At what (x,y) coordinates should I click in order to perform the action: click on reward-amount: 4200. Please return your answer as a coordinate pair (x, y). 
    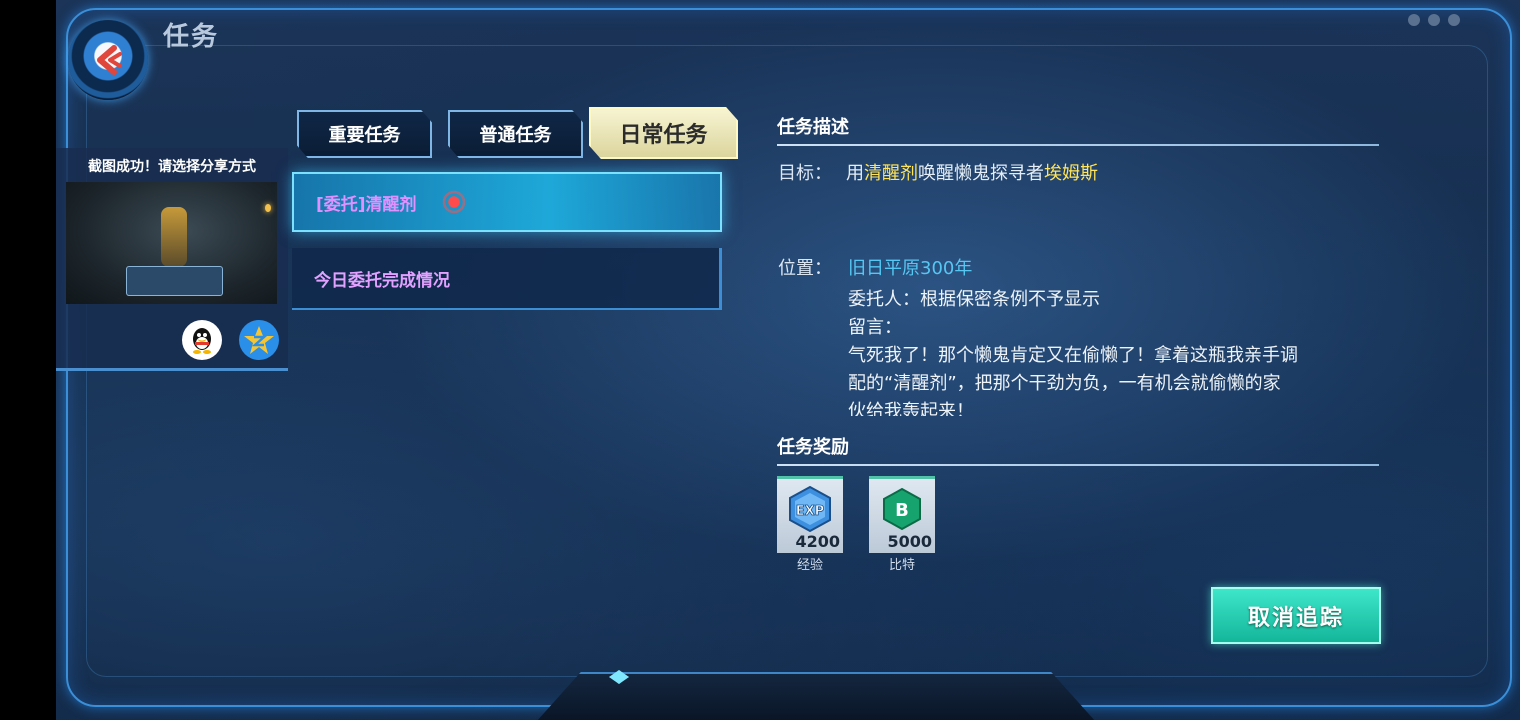
    Looking at the image, I should click on (817, 541).